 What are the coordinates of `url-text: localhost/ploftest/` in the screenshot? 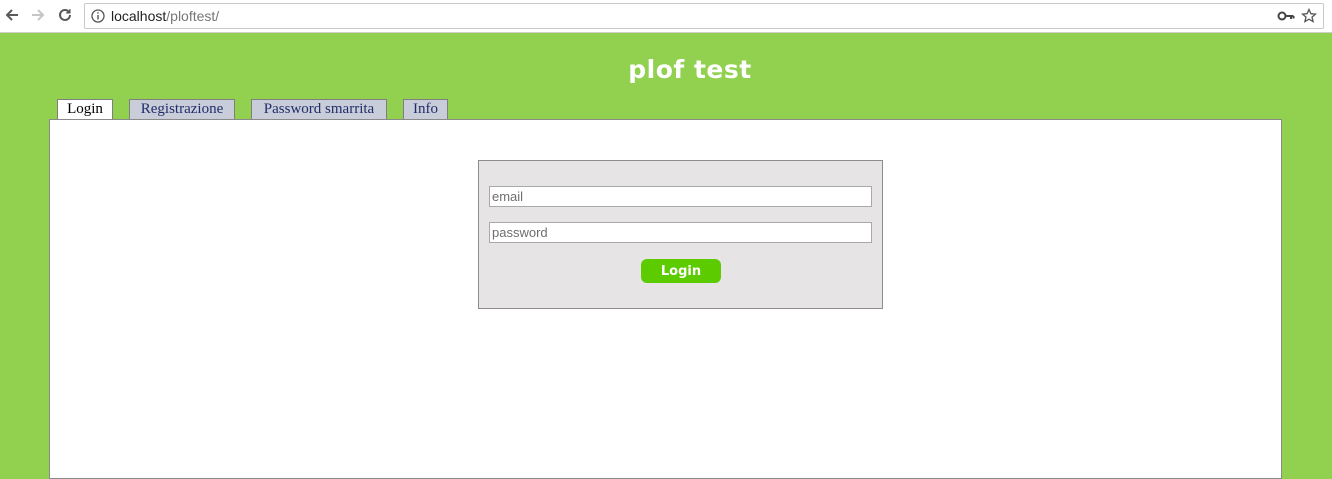 It's located at (165, 16).